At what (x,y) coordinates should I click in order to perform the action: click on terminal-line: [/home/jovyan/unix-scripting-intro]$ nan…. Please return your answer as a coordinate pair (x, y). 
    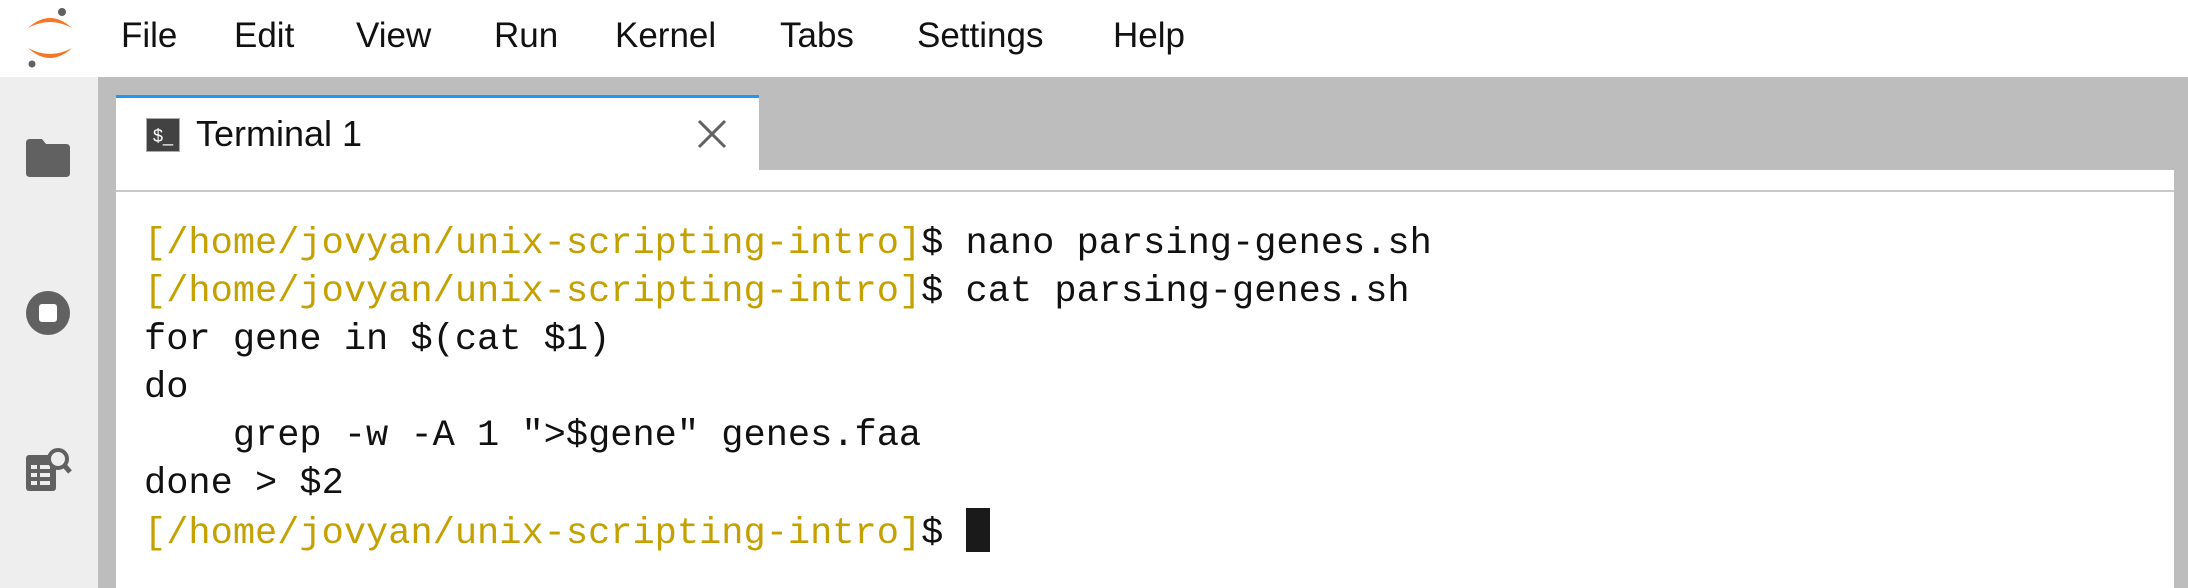
    Looking at the image, I should click on (788, 244).